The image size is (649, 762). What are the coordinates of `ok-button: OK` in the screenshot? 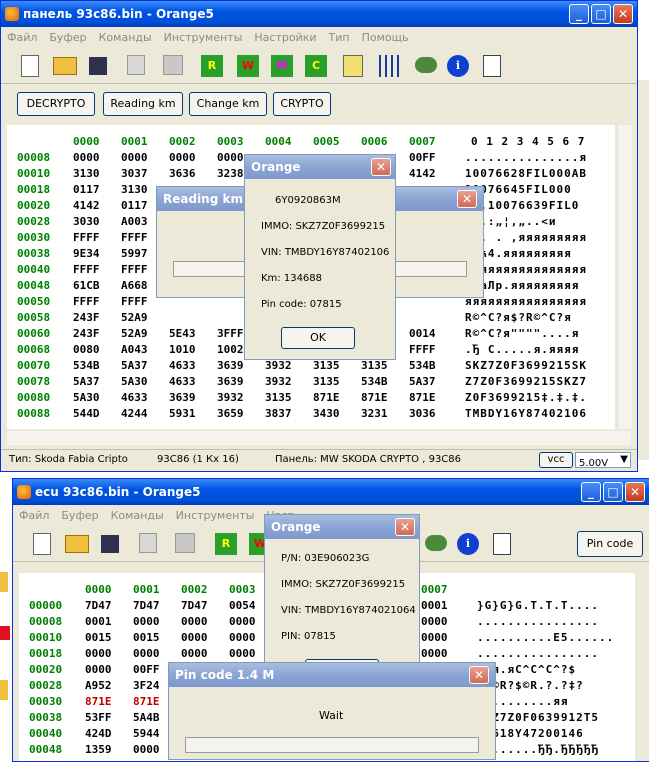 It's located at (318, 338).